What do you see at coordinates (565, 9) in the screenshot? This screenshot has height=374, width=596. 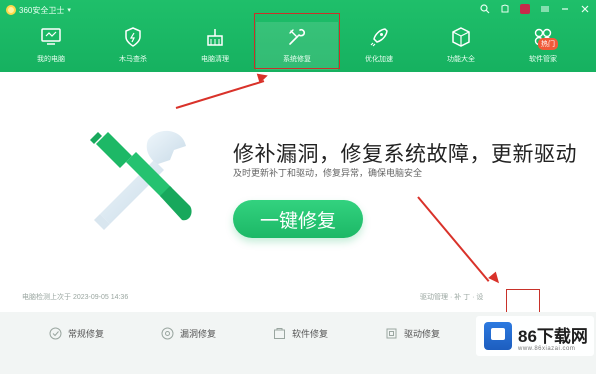 I see `minimize-icon` at bounding box center [565, 9].